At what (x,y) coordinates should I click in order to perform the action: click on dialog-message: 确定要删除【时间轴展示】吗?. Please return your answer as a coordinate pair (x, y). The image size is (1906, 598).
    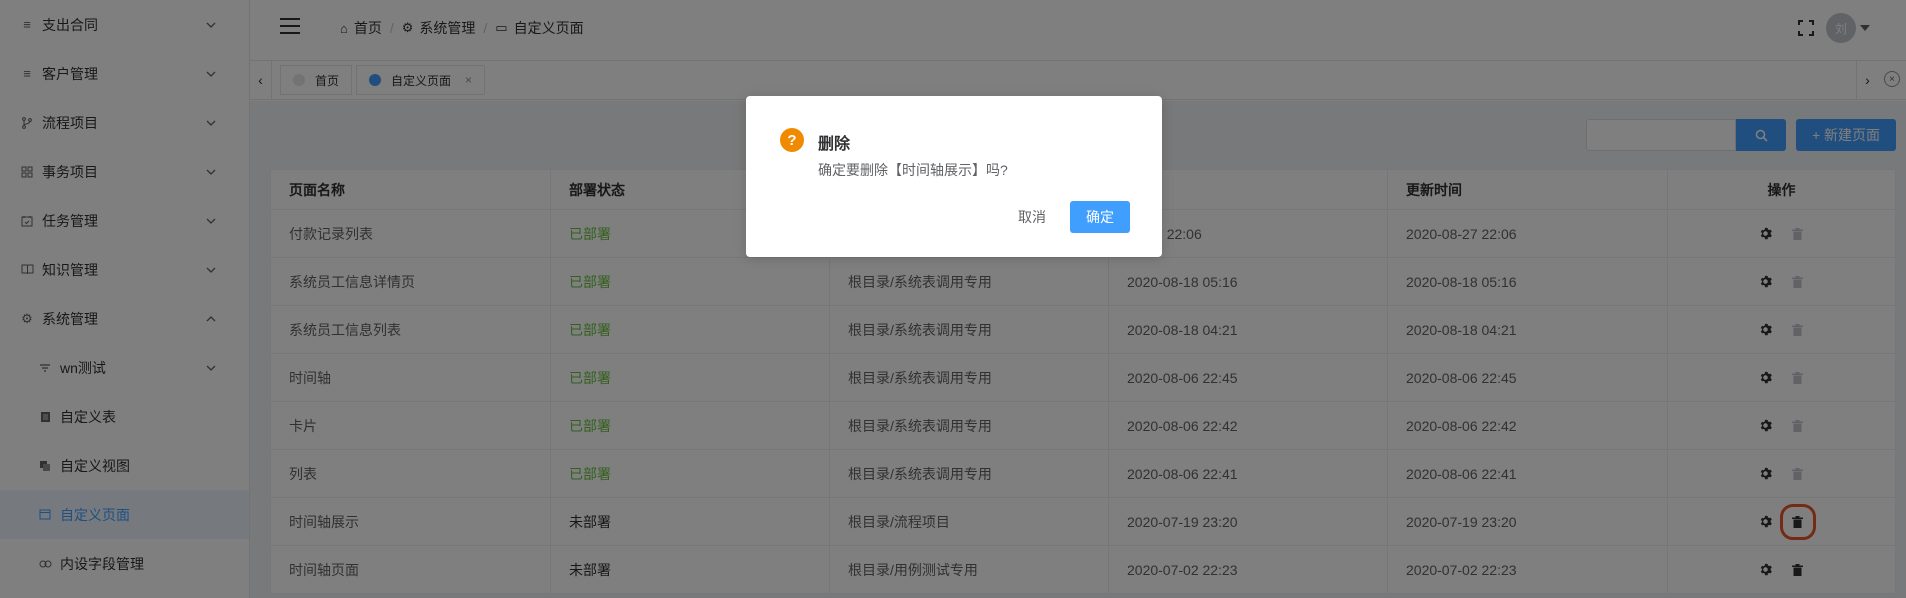
    Looking at the image, I should click on (913, 170).